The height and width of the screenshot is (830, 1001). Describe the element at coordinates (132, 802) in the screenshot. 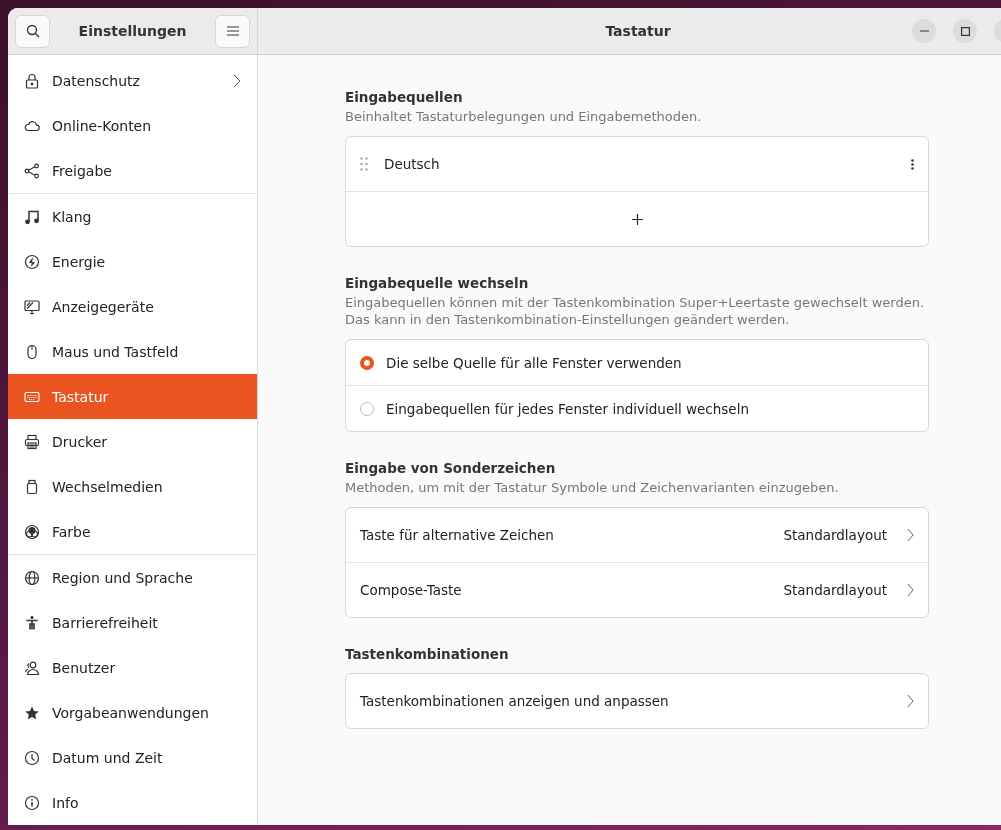

I see `sidebar-item: Info` at that location.